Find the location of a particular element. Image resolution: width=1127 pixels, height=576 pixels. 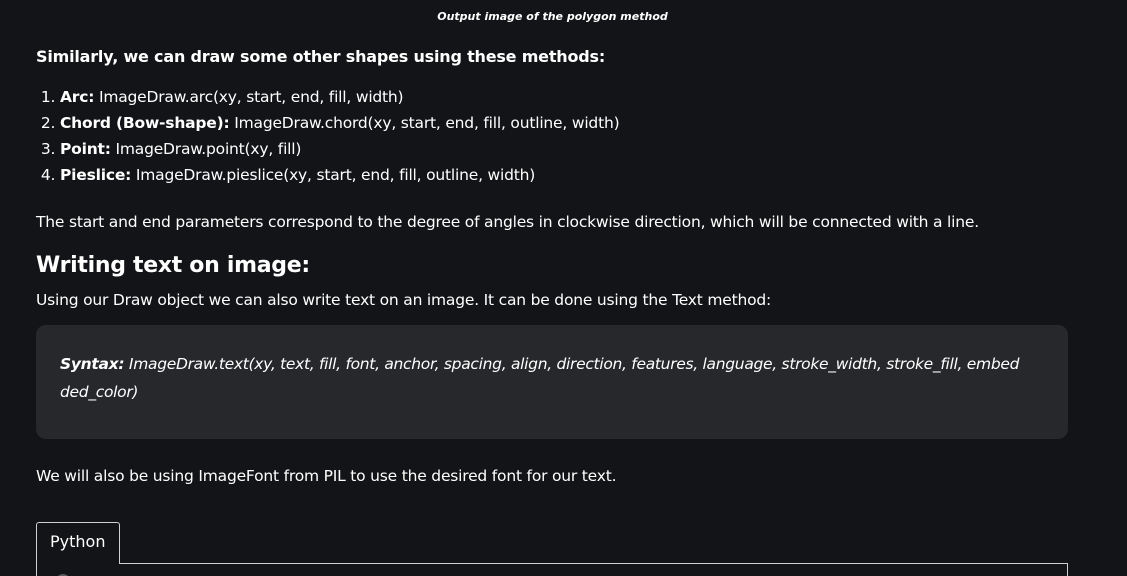

code-tab-python: Python is located at coordinates (78, 543).